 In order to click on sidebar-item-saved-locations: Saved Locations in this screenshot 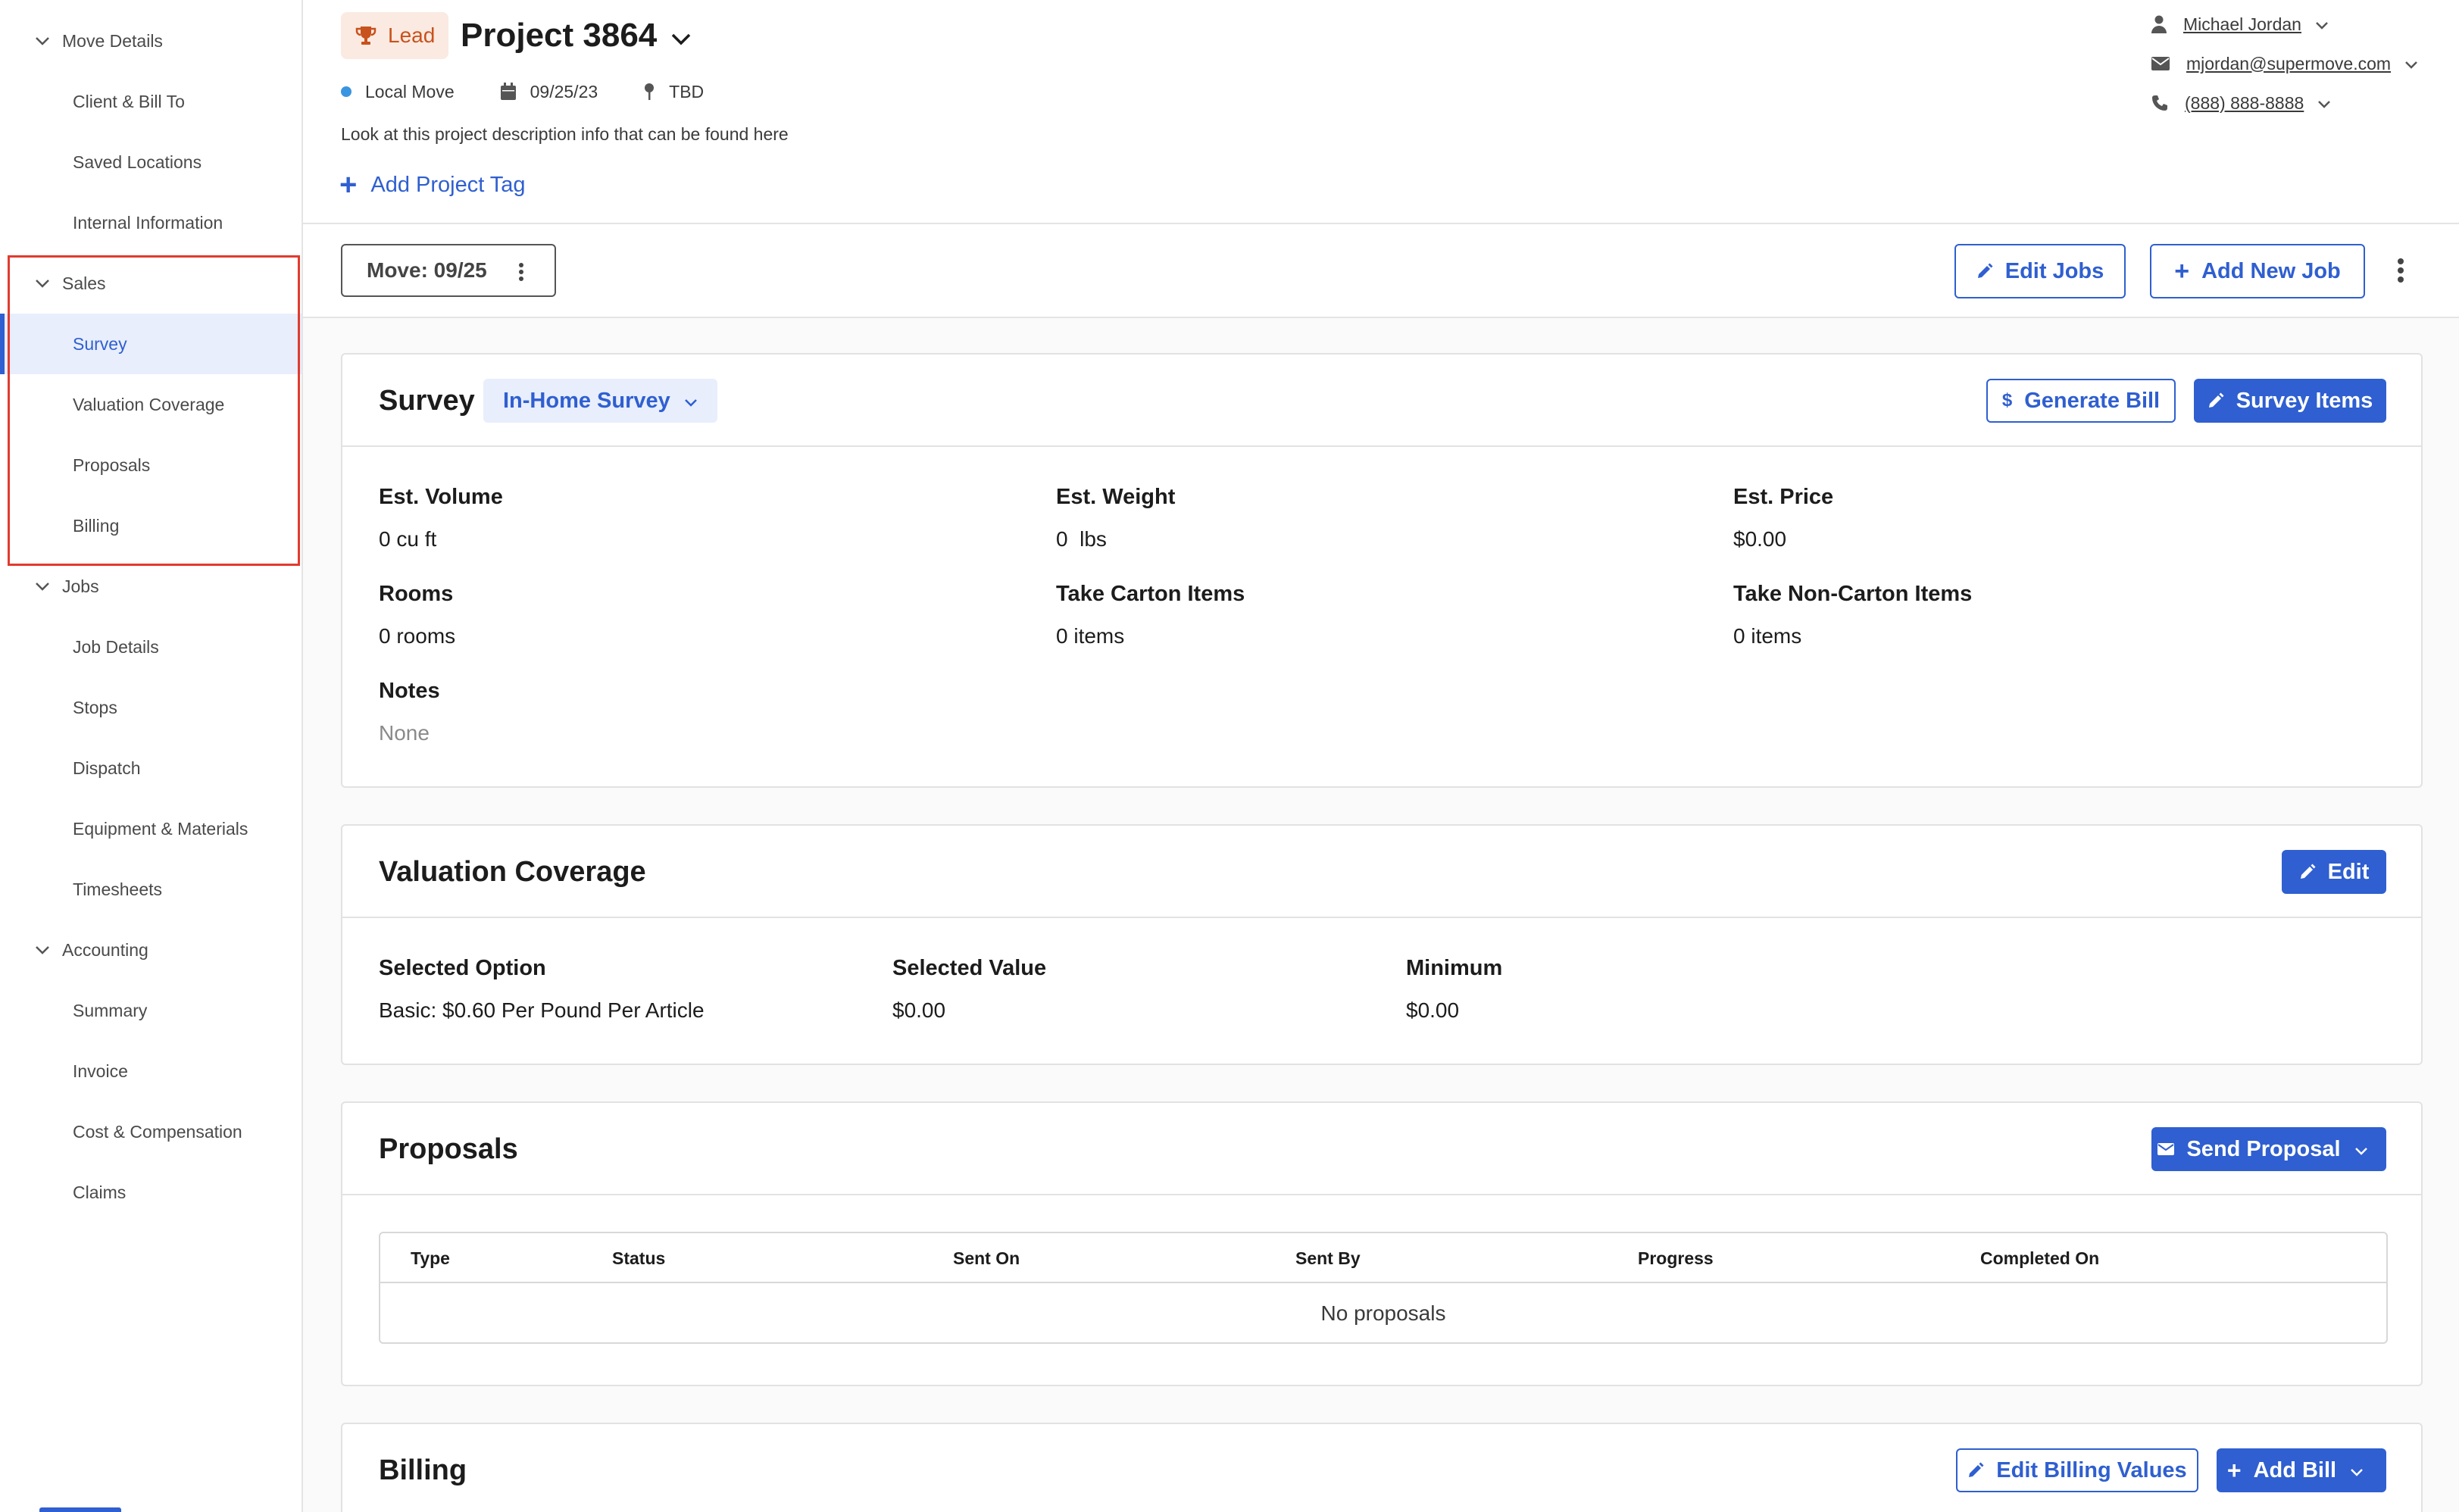, I will do `click(151, 162)`.